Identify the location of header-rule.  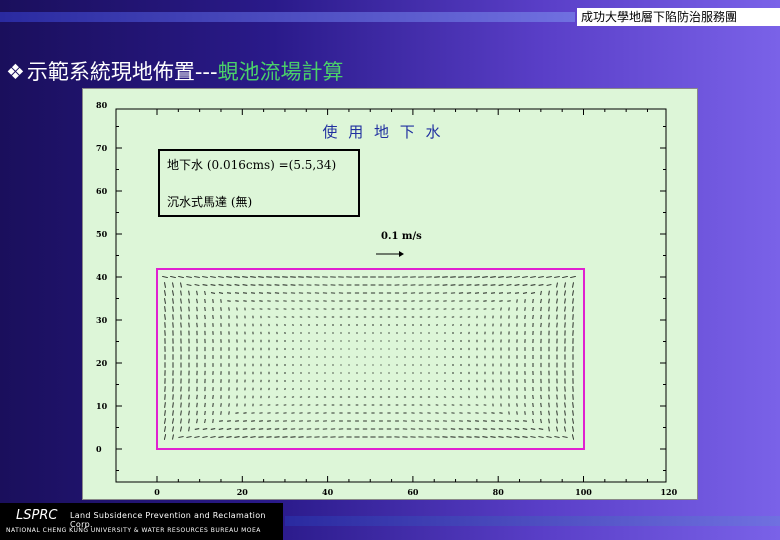
(287, 17).